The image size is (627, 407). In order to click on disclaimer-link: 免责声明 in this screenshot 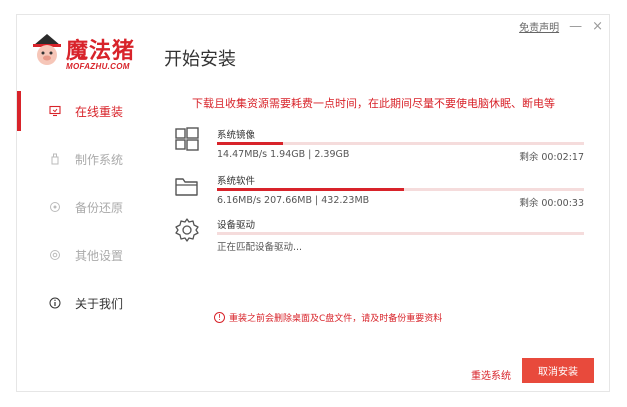, I will do `click(539, 26)`.